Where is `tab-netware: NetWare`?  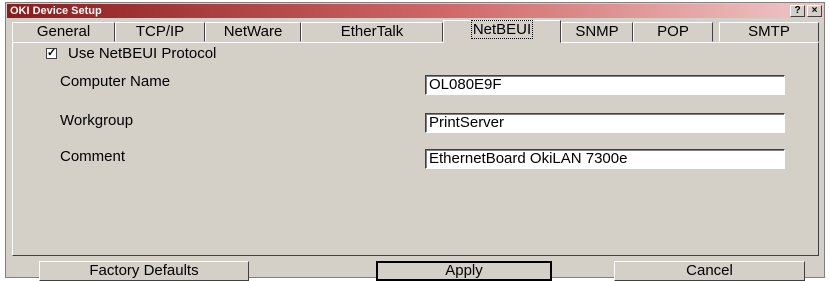
tab-netware: NetWare is located at coordinates (253, 32).